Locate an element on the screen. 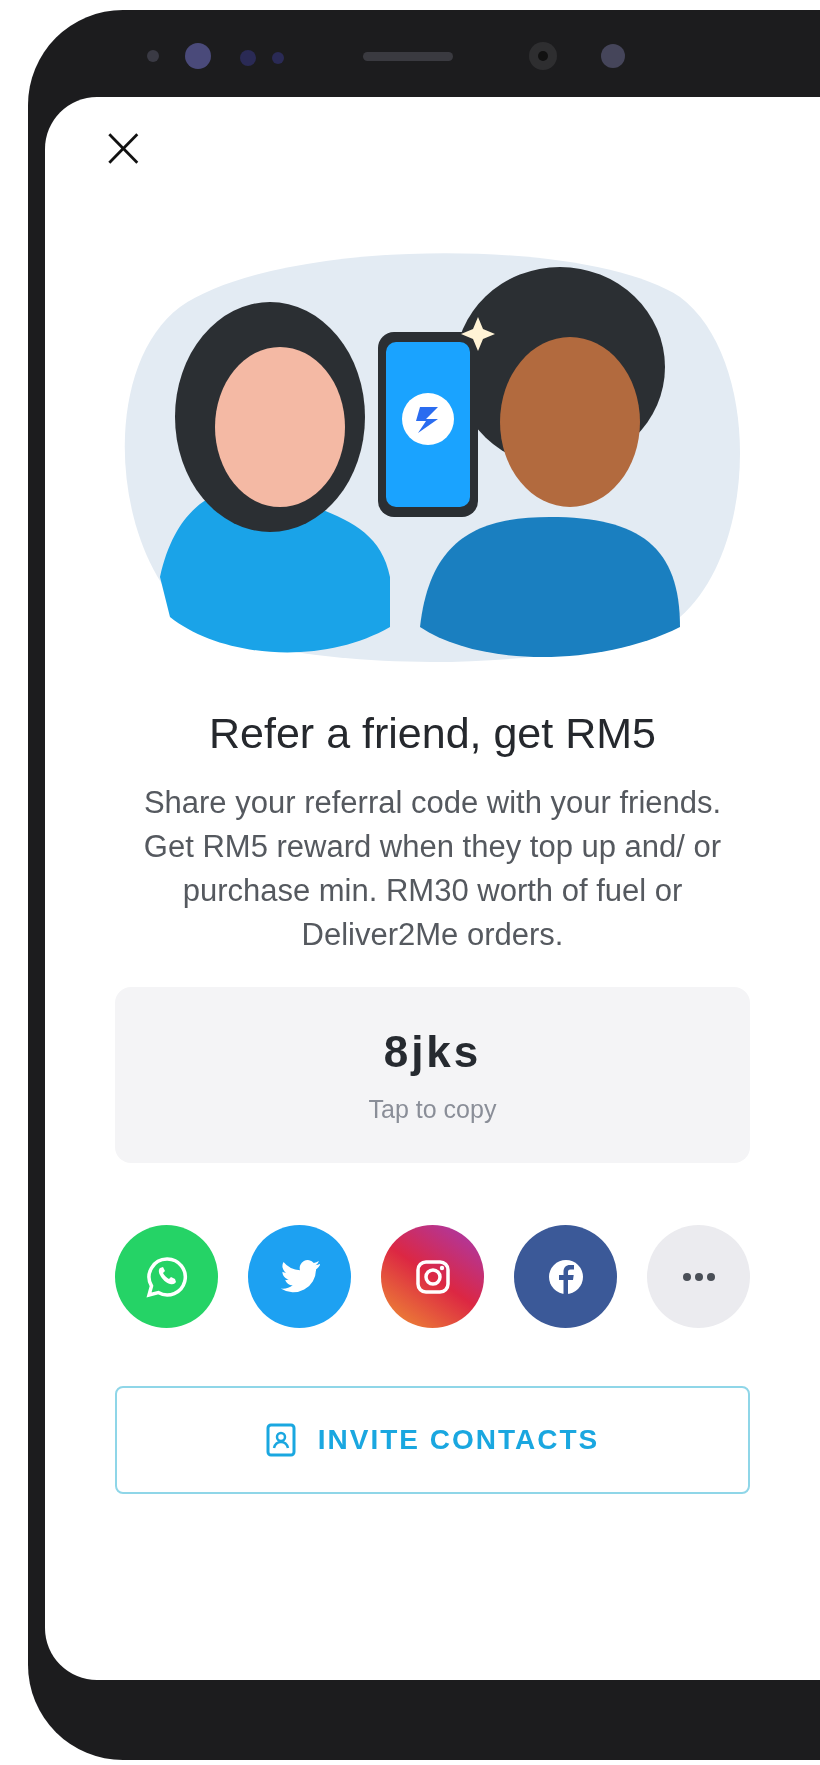 The height and width of the screenshot is (1765, 820). referral-code-card: 8jks Tap to copy is located at coordinates (432, 1075).